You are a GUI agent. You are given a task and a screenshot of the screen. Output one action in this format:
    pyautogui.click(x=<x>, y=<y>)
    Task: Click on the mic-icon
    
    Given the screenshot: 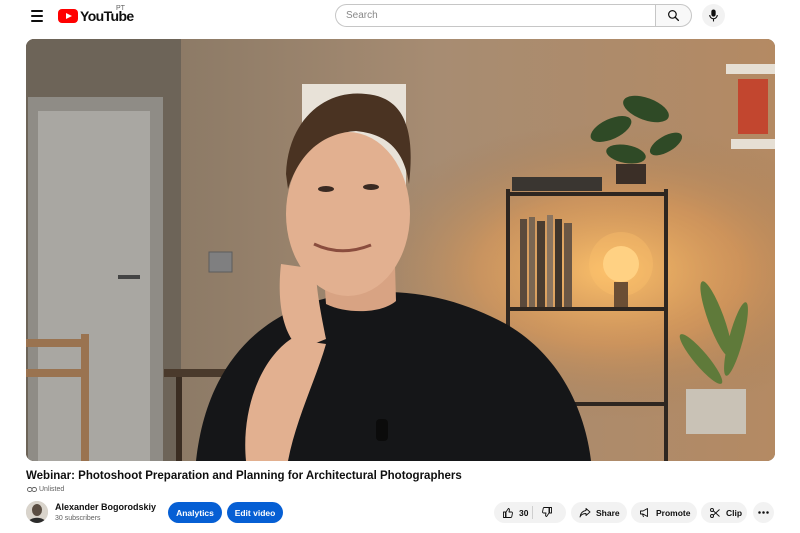 What is the action you would take?
    pyautogui.click(x=713, y=15)
    